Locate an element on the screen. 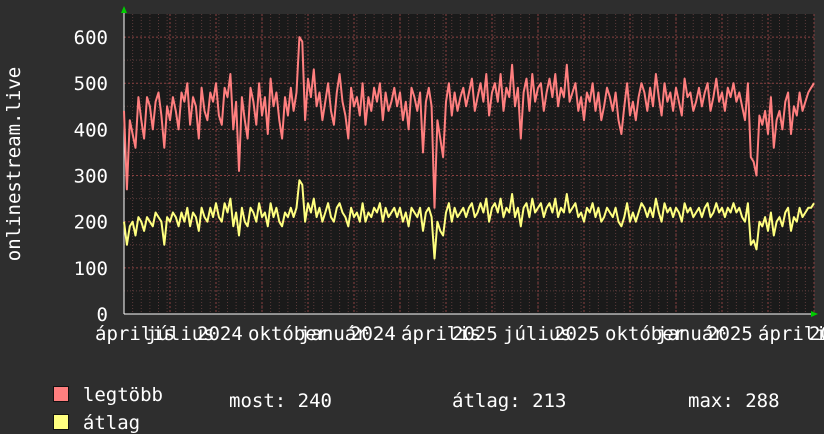 The image size is (824, 434). y-tick-label: 500 is located at coordinates (91, 84).